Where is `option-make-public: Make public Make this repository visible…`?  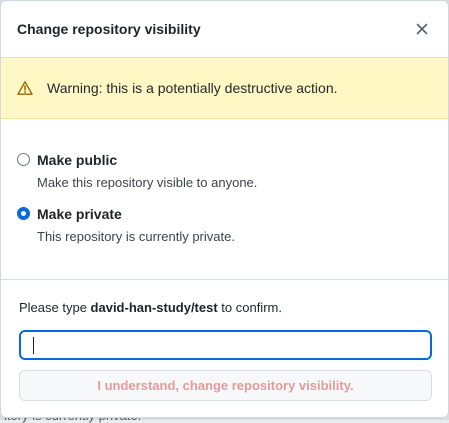
option-make-public: Make public Make this repository visible… is located at coordinates (224, 171).